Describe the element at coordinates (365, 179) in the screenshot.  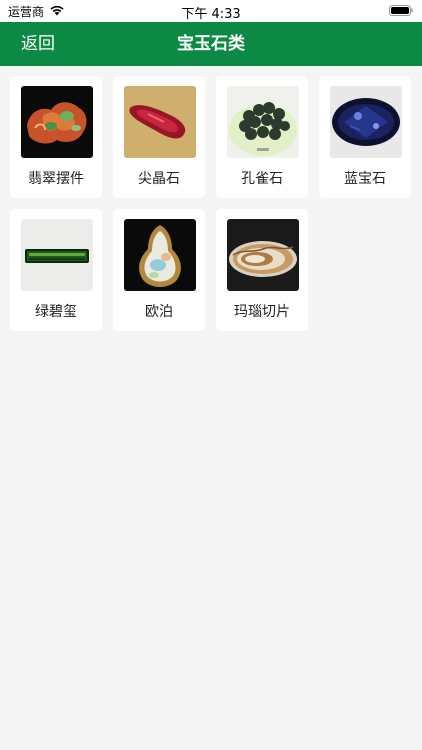
I see `gem-label: 蓝宝石` at that location.